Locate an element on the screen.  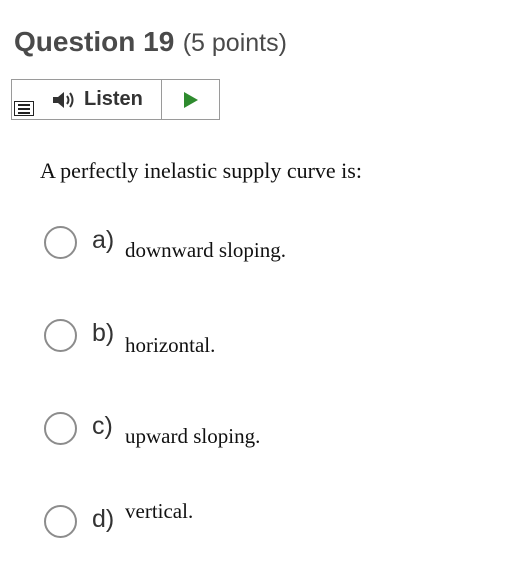
menu-icon is located at coordinates (24, 108).